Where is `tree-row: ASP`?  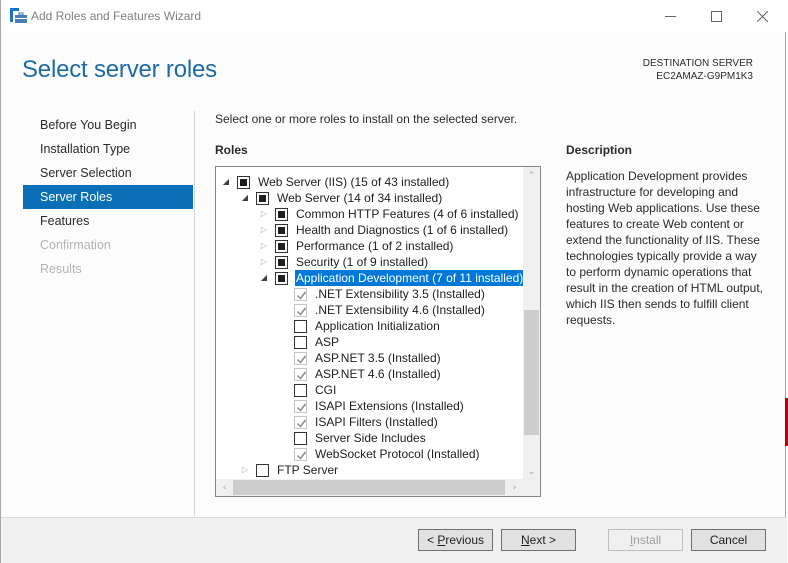
tree-row: ASP is located at coordinates (370, 342).